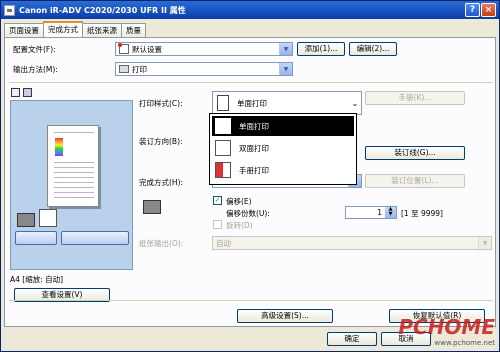 This screenshot has width=500, height=352. Describe the element at coordinates (161, 243) in the screenshot. I see `paper-output-label: 纸张输出(O):` at that location.